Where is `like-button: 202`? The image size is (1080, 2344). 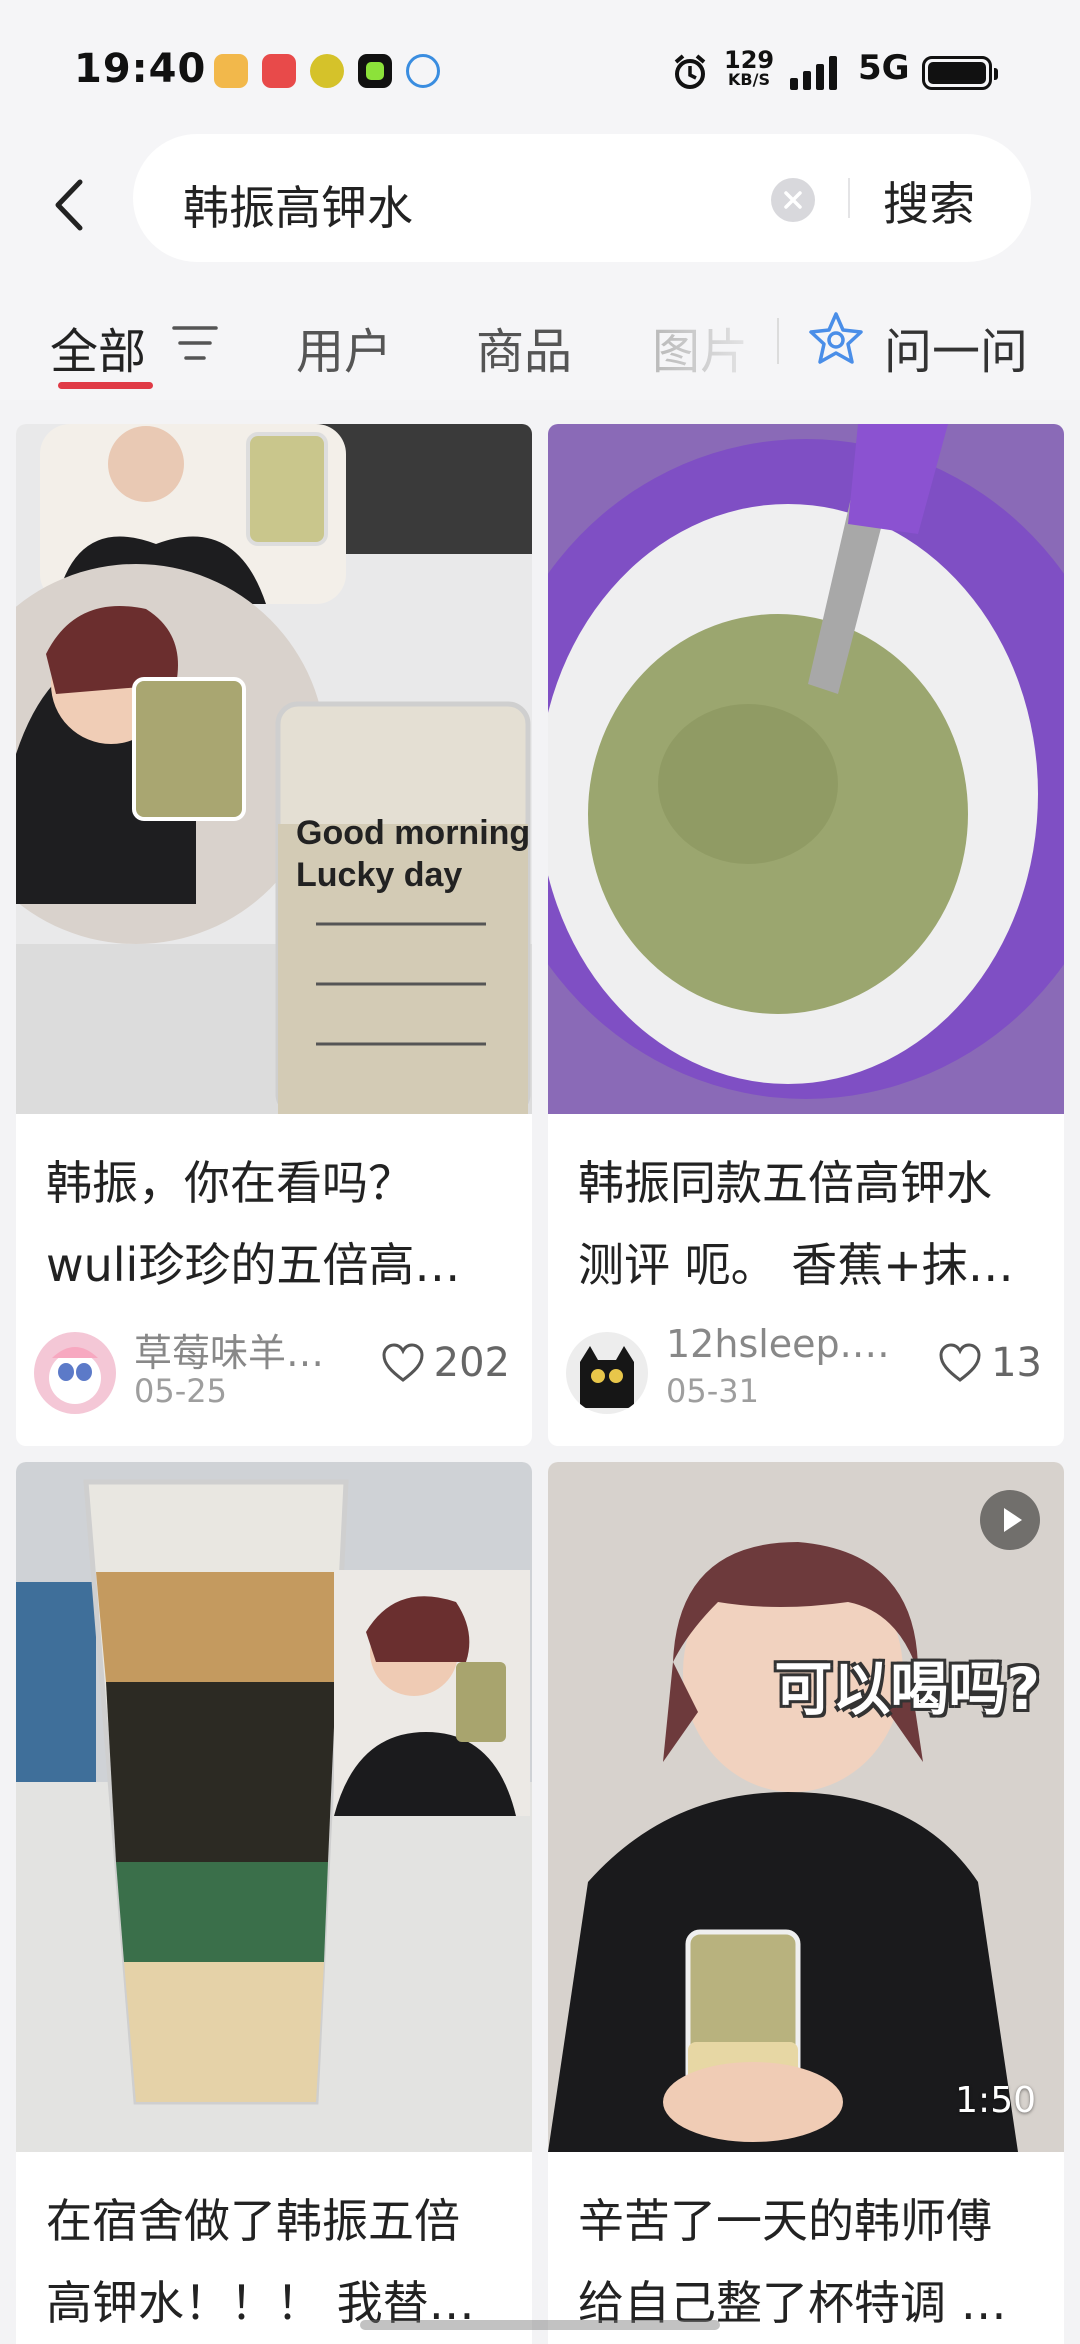 like-button: 202 is located at coordinates (445, 1365).